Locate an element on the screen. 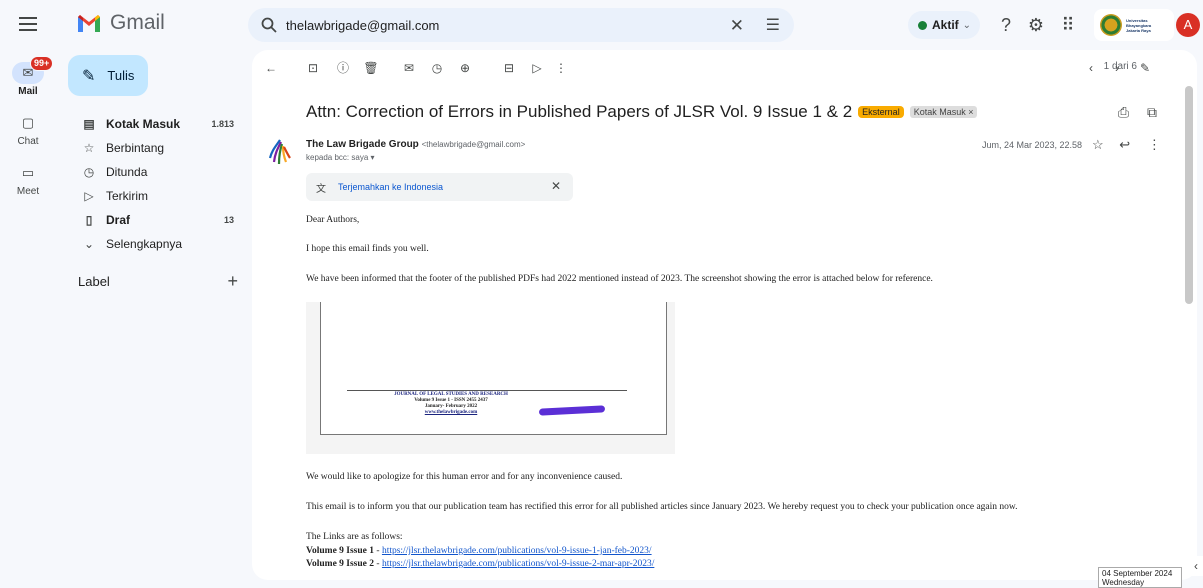 The width and height of the screenshot is (1203, 588). labels-title: Label is located at coordinates (94, 281).